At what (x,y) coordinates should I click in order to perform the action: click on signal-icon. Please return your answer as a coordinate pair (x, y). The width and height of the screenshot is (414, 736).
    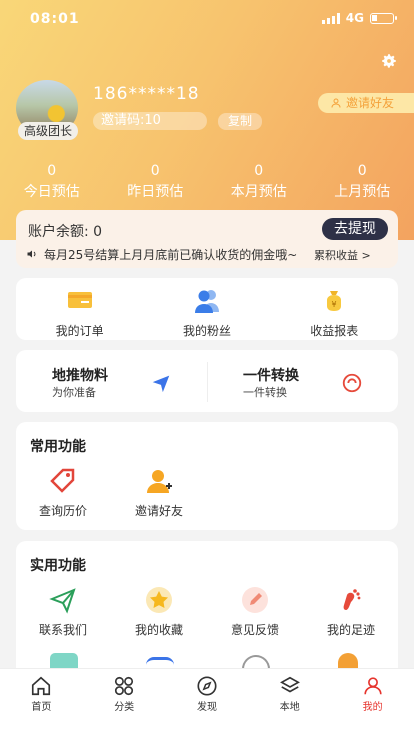
    Looking at the image, I should click on (330, 18).